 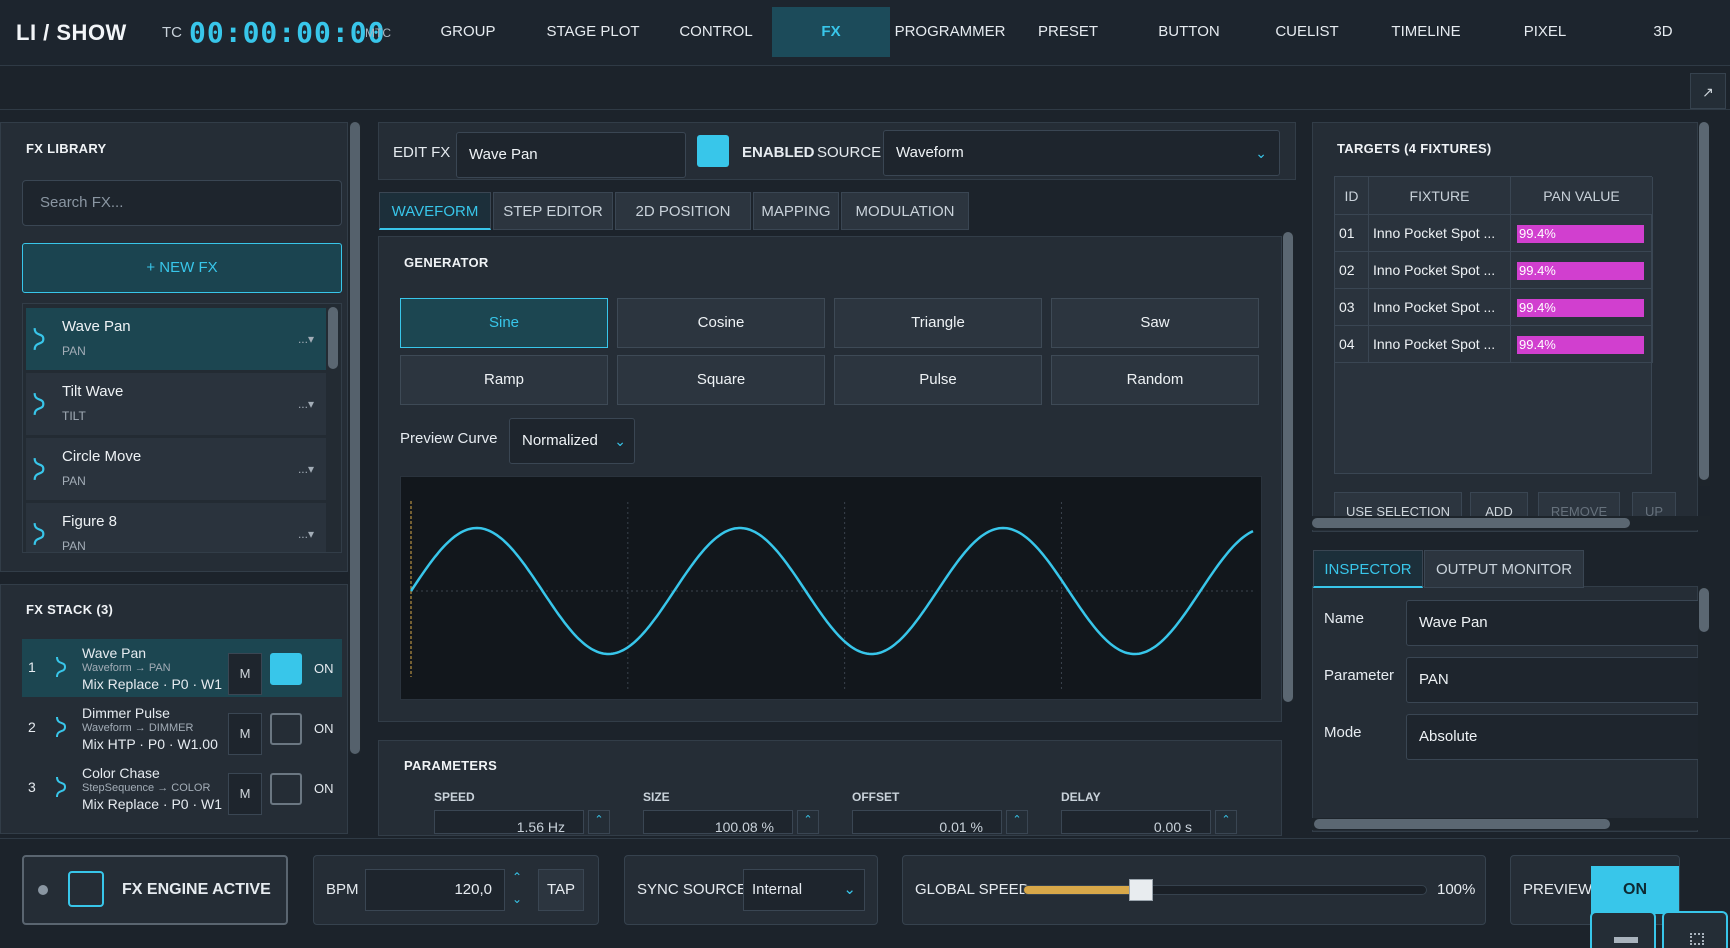 What do you see at coordinates (1704, 610) in the screenshot?
I see `inspector-vscroll-thumb` at bounding box center [1704, 610].